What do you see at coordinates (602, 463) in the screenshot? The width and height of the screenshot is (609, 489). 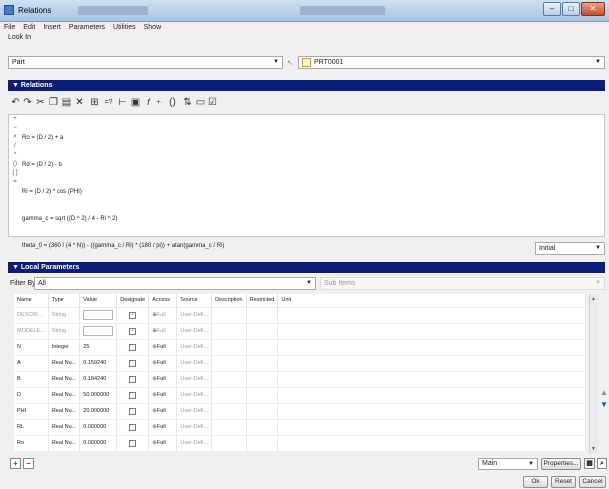 I see `find-icon: ⌕` at bounding box center [602, 463].